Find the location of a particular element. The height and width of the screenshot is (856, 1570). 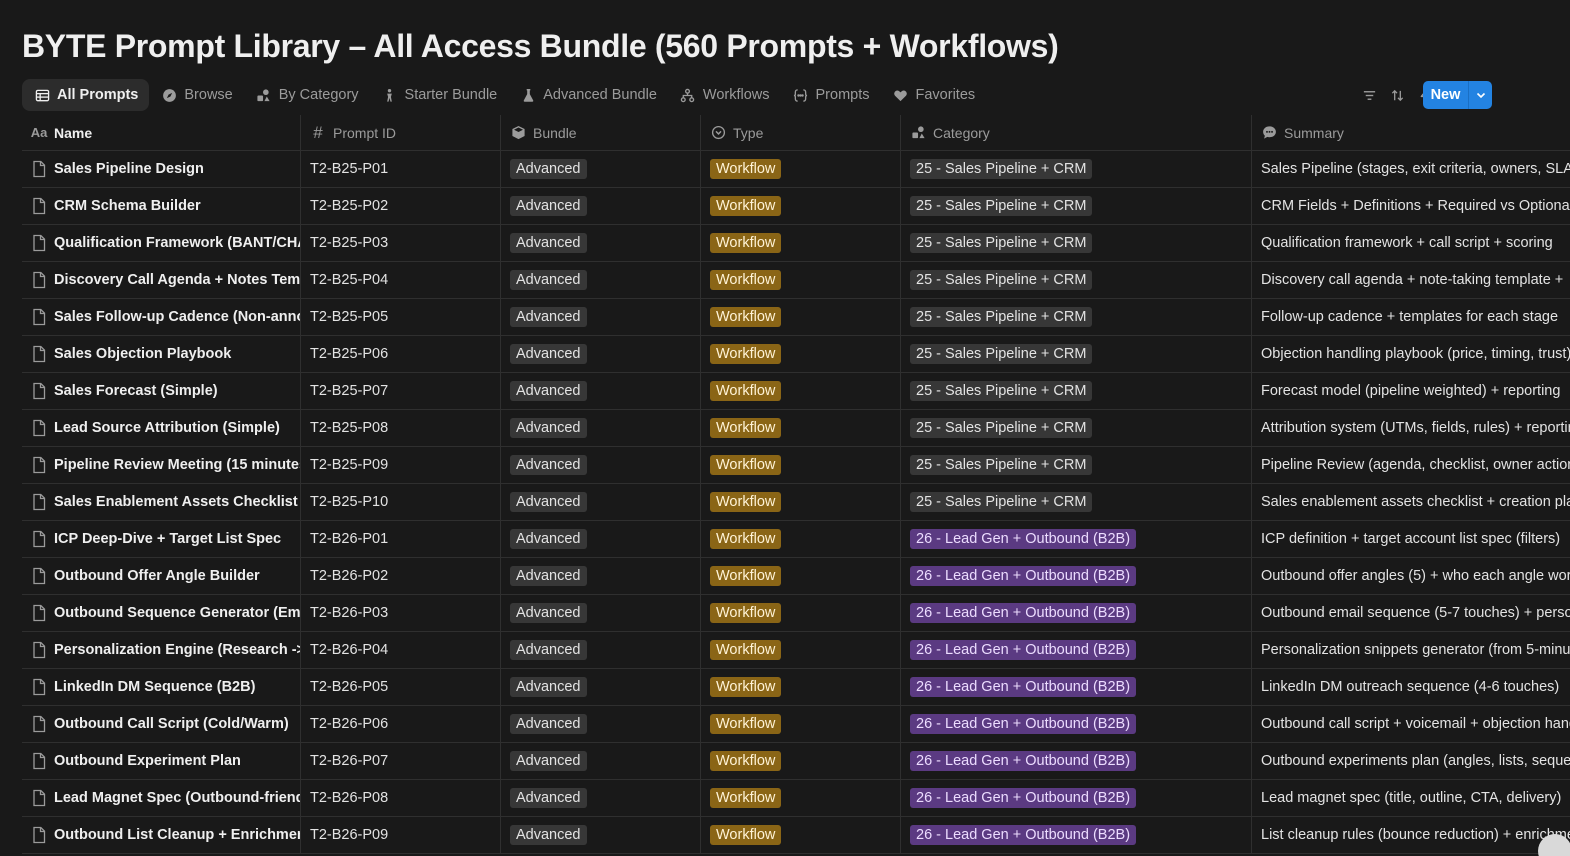

prompt-id-cell: T2-B26-P09 is located at coordinates (401, 835).